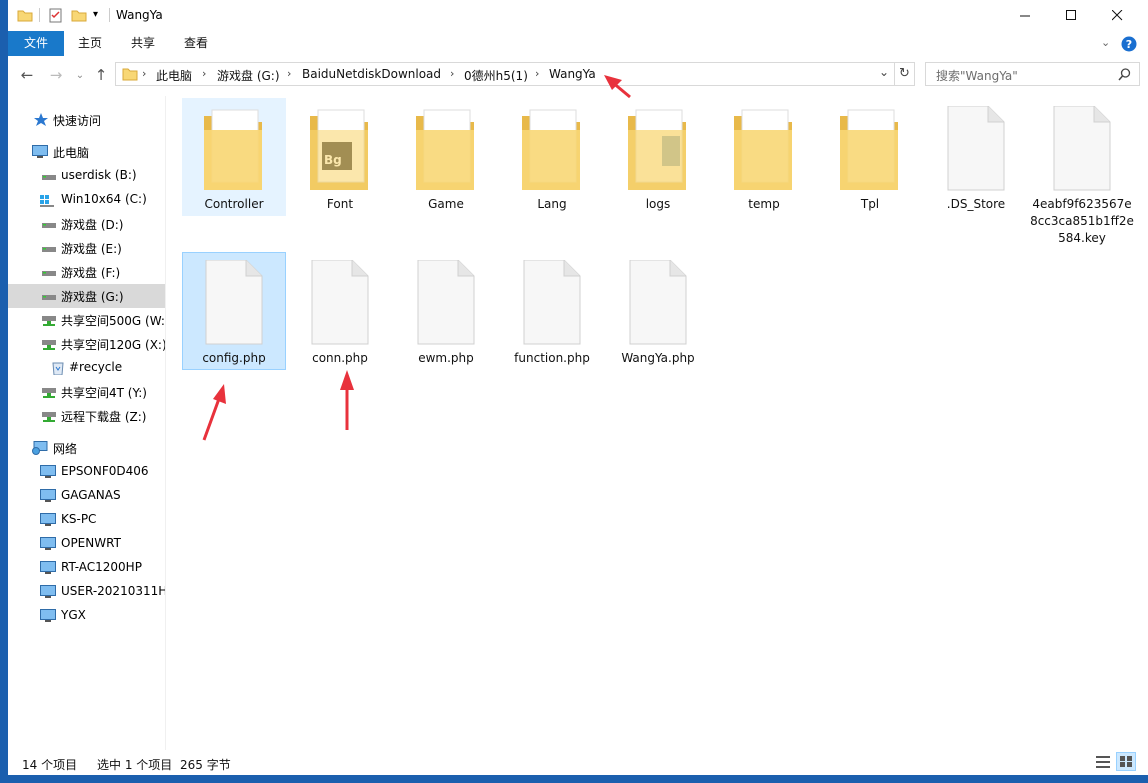  I want to click on sidebar-item-network-pc: EPSONF0D406, so click(86, 472).